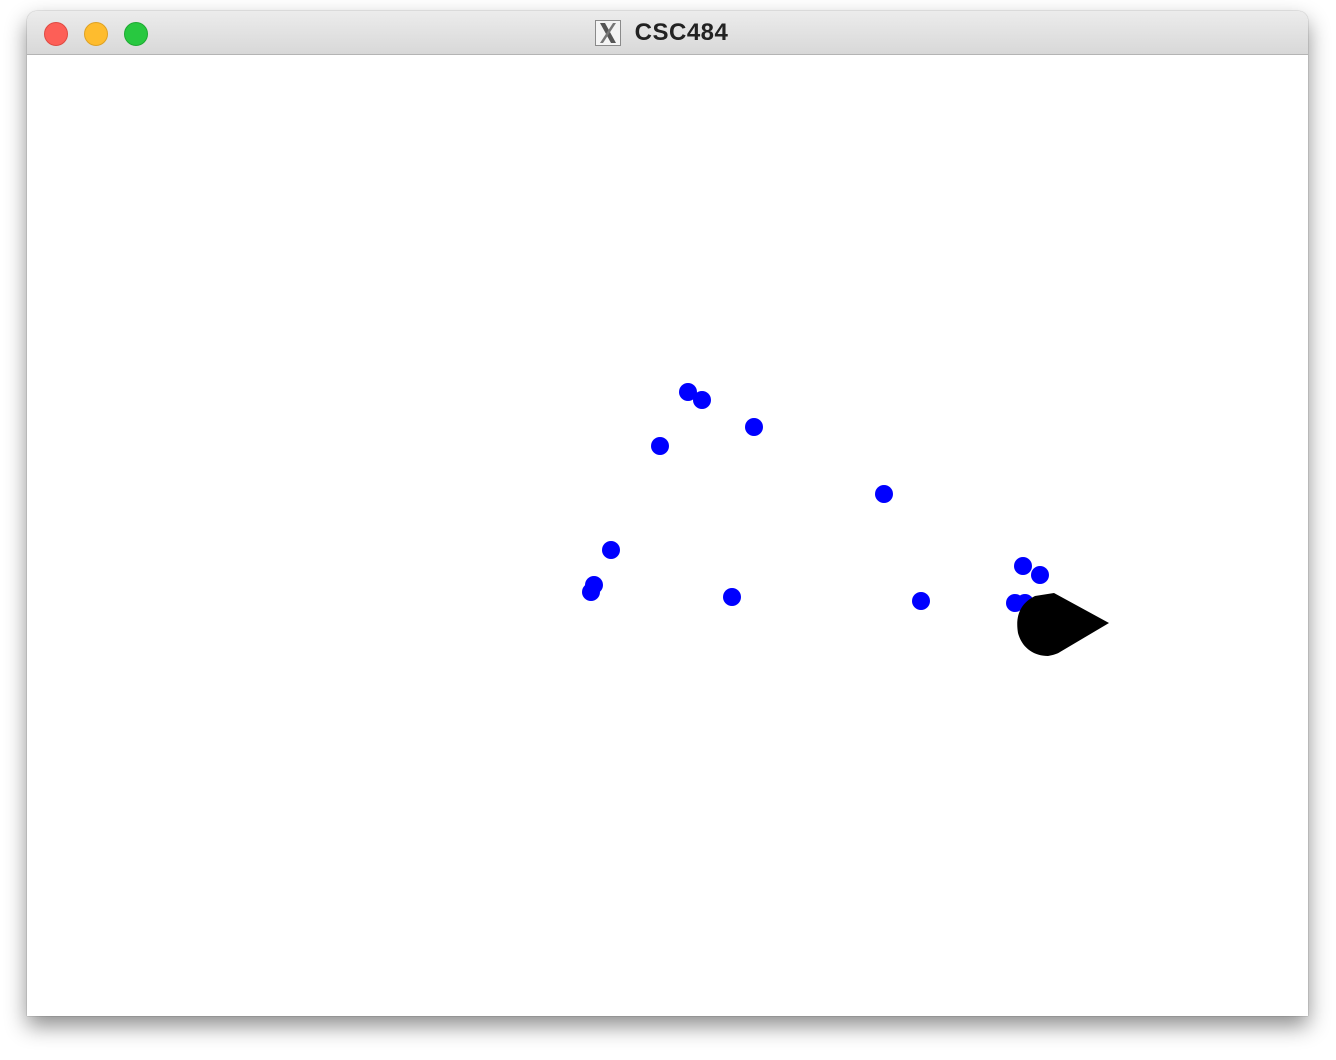 Image resolution: width=1336 pixels, height=1060 pixels. I want to click on agent-teardrop, so click(1063, 624).